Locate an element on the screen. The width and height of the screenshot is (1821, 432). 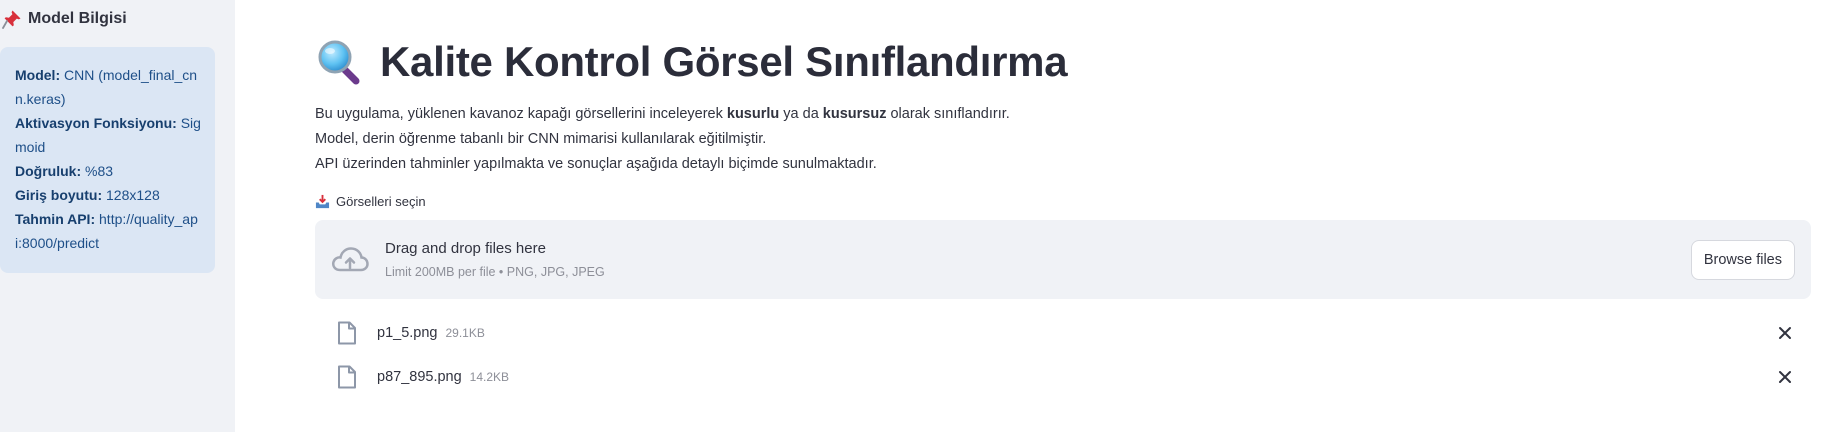
sidebar-title: Model Bilgisi is located at coordinates (77, 18).